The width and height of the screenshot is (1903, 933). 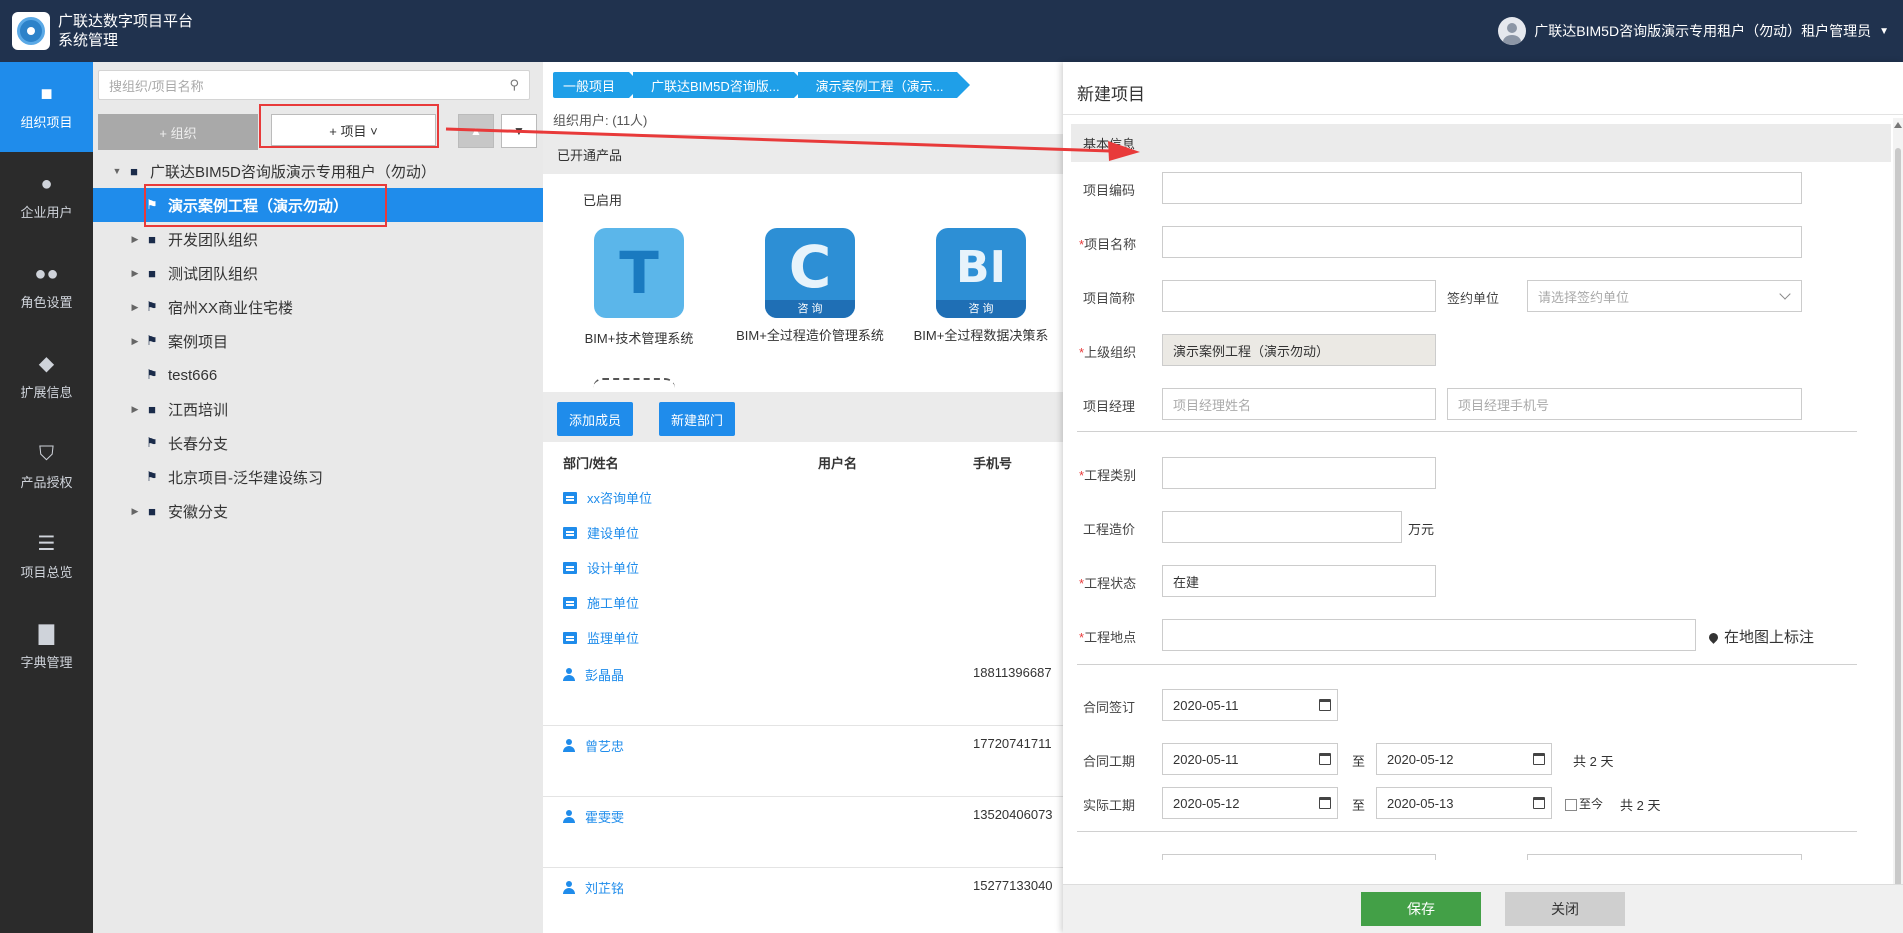 What do you see at coordinates (1693, 31) in the screenshot?
I see `user-menu: 广联达BIM5D咨询版演示专用租户（勿动）租户管理员 ▼` at bounding box center [1693, 31].